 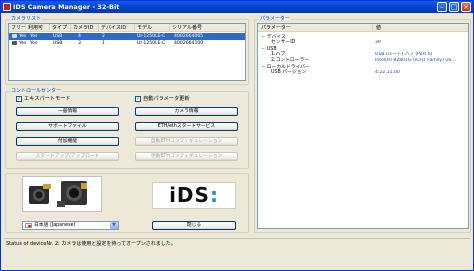 I want to click on camera-table-header: フリー 利用可 タイプ カメラID デバイスID モデル シリアル番号, so click(x=127, y=28).